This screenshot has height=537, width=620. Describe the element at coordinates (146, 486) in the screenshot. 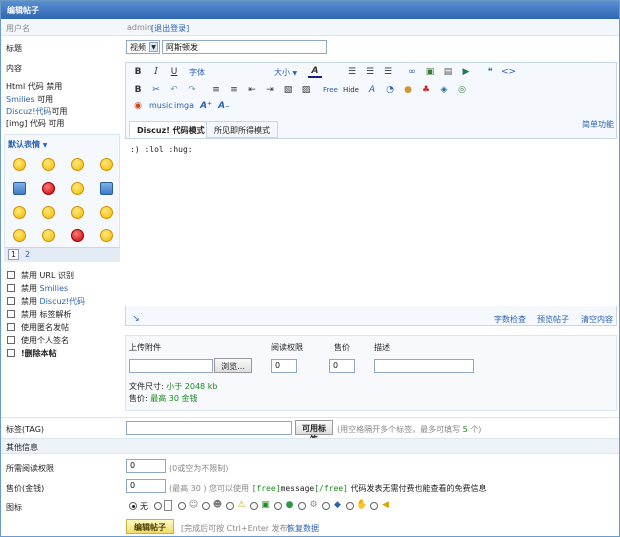

I see `price-input: 0` at that location.